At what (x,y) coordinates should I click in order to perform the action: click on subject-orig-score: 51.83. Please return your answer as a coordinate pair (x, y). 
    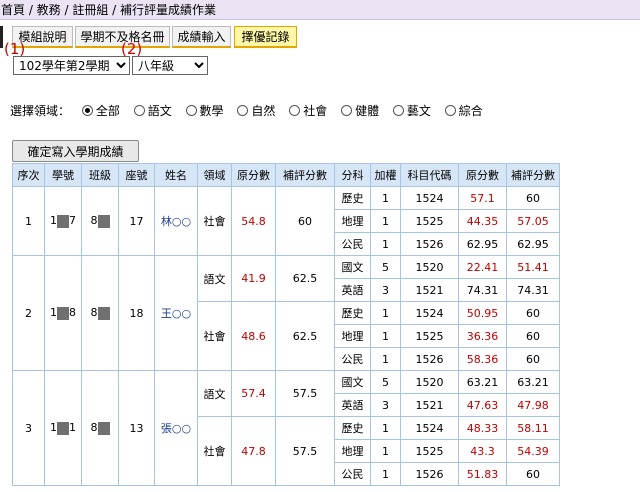
    Looking at the image, I should click on (482, 474).